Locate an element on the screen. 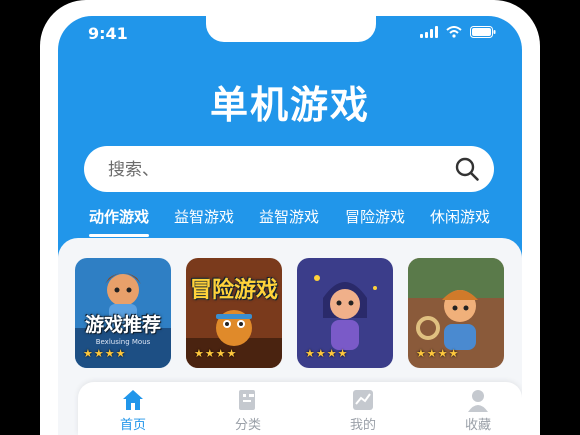 Image resolution: width=580 pixels, height=435 pixels. search-bar is located at coordinates (289, 170).